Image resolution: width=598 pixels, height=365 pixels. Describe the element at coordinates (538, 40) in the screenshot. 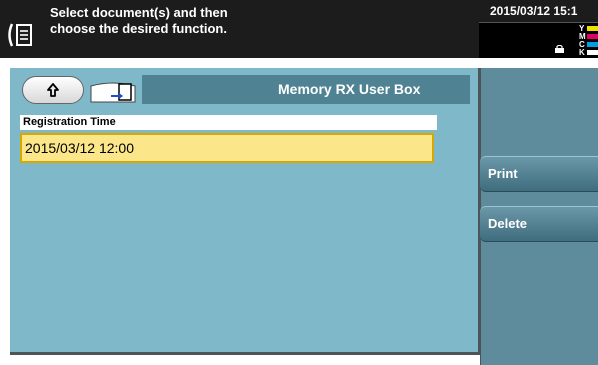

I see `status-panel: Y M C K` at that location.